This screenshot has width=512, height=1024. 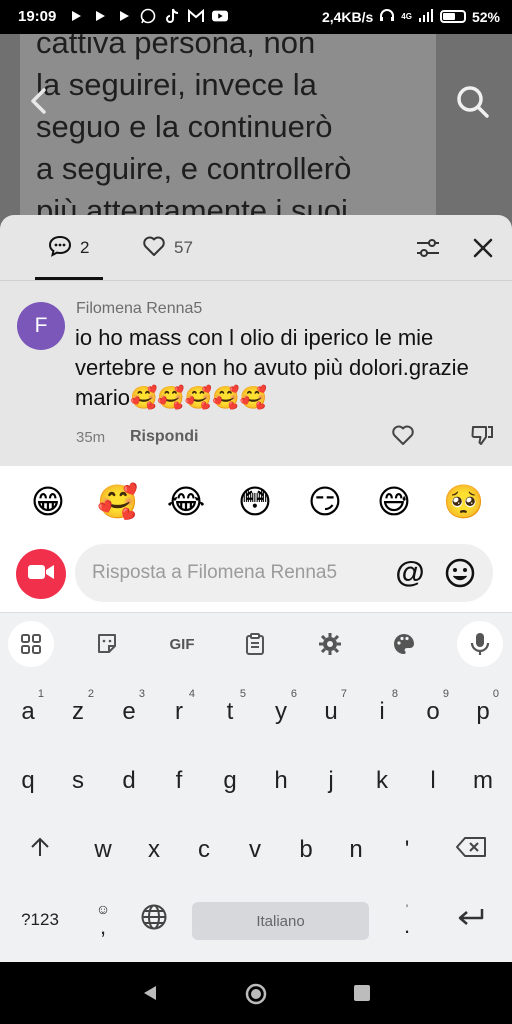 I want to click on enter-key, so click(x=471, y=920).